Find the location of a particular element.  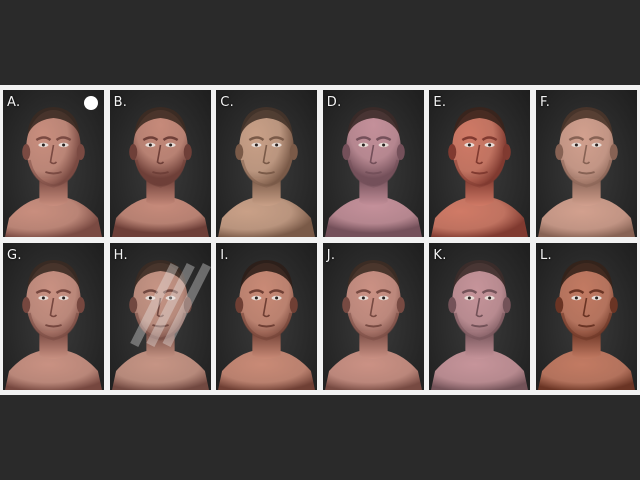

panel-label: G. is located at coordinates (14, 255).